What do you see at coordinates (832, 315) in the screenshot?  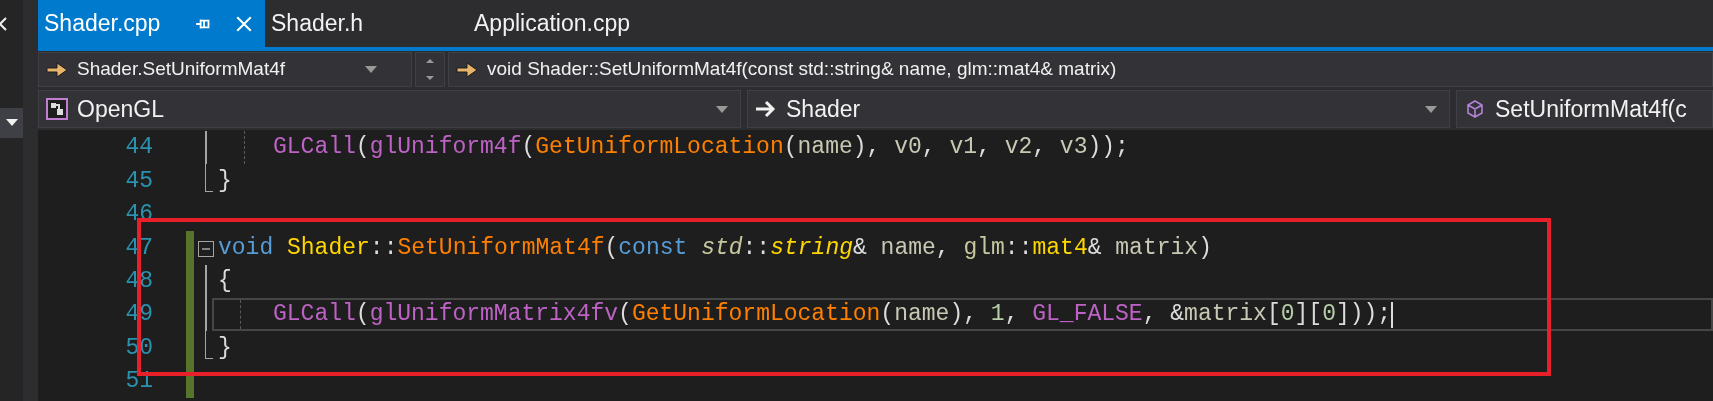 I see `code-line: GLCall(glUniformMatrix4fv(GetUniformLocation(name), 1, GL_FALSE, &matrix[0][0]));` at bounding box center [832, 315].